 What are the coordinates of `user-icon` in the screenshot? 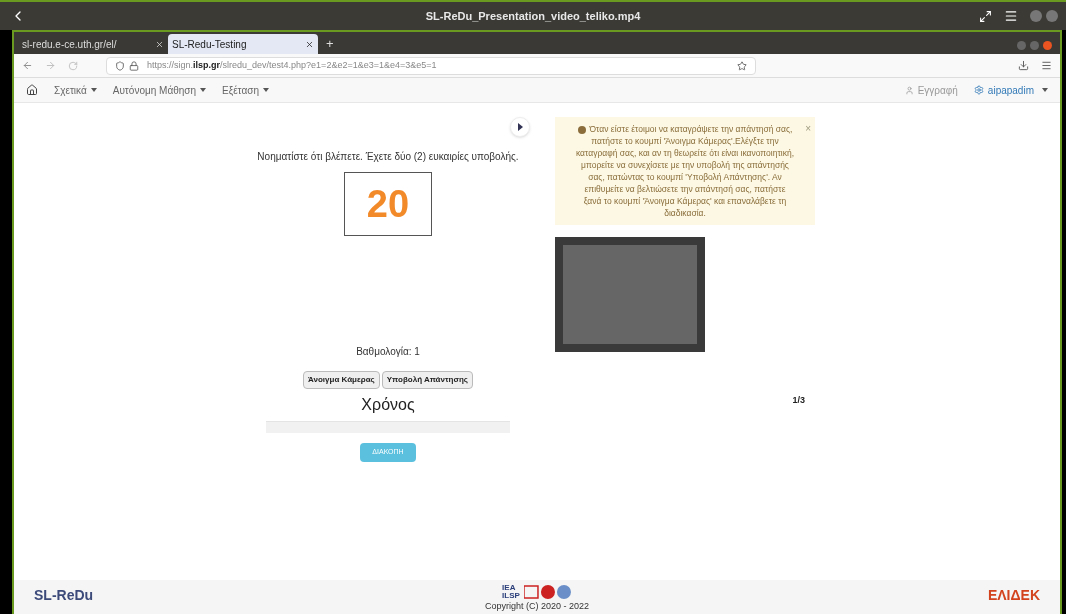 It's located at (909, 90).